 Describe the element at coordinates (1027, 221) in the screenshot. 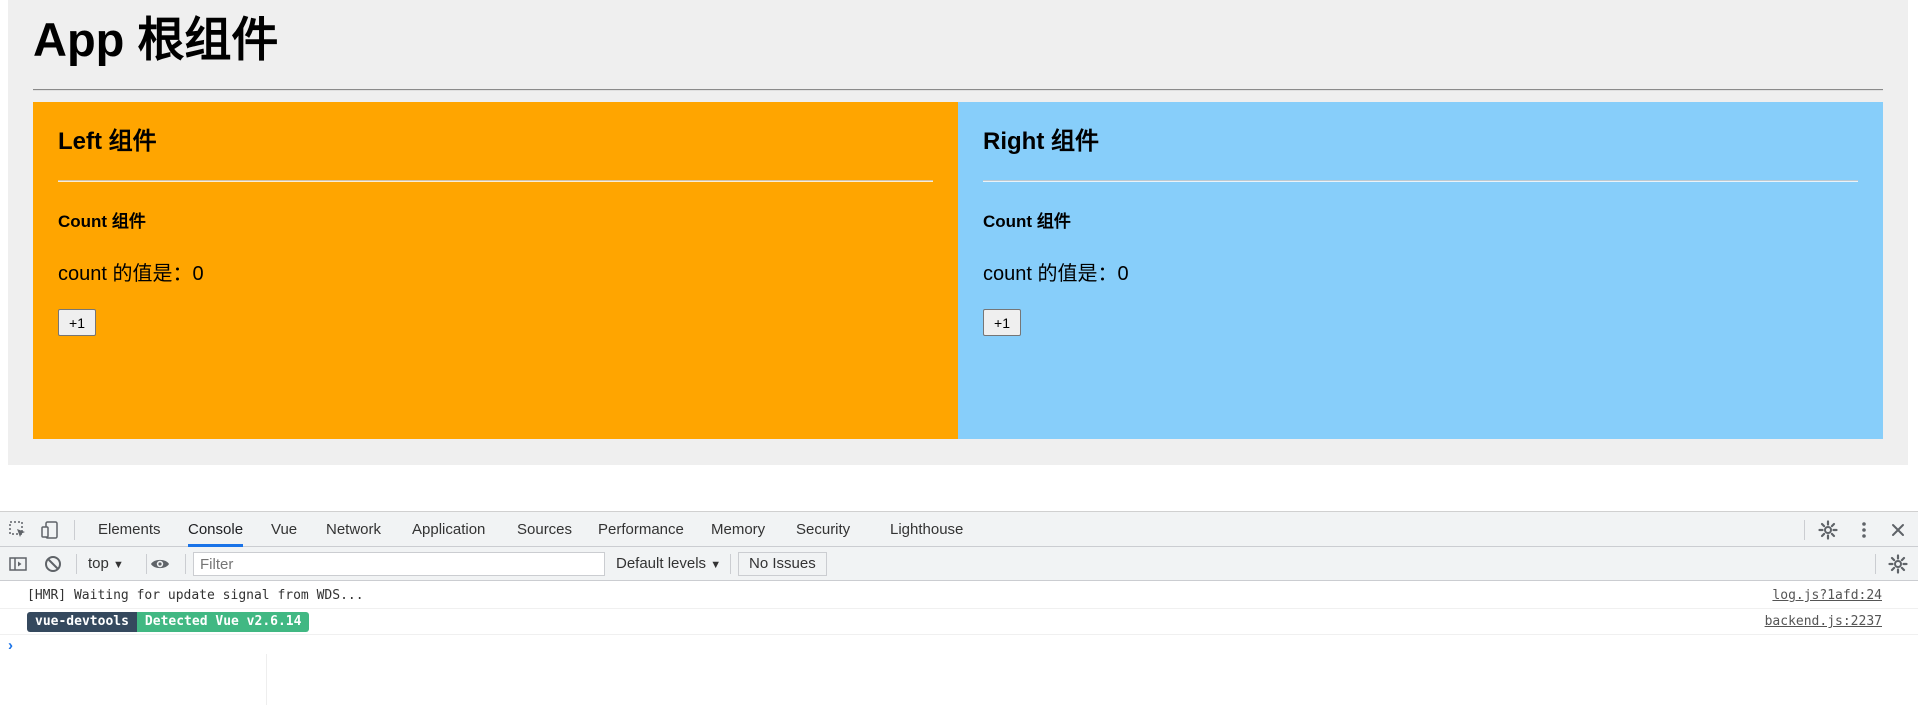

I see `right-count-title: Count 组件` at that location.